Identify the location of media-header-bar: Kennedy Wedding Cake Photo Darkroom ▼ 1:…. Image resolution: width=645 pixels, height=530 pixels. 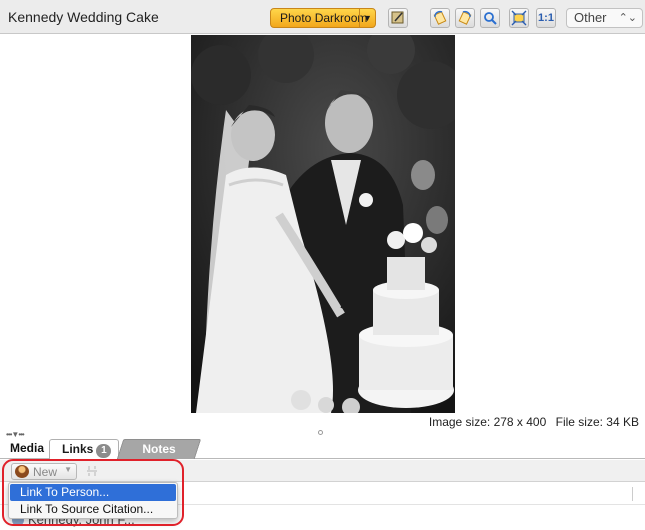
(322, 17).